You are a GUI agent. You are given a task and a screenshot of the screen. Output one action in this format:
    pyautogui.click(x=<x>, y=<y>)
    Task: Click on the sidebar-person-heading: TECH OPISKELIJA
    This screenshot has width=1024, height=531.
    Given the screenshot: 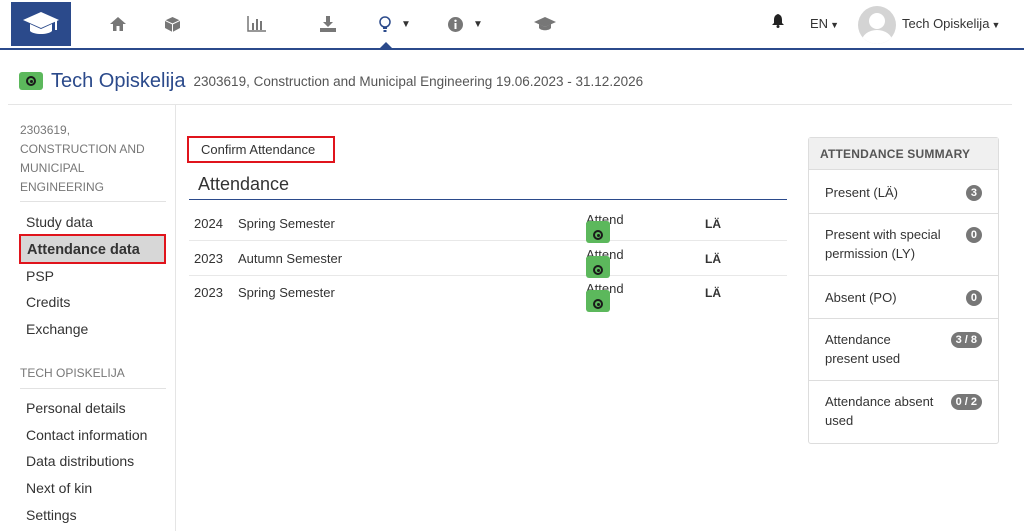 What is the action you would take?
    pyautogui.click(x=72, y=373)
    